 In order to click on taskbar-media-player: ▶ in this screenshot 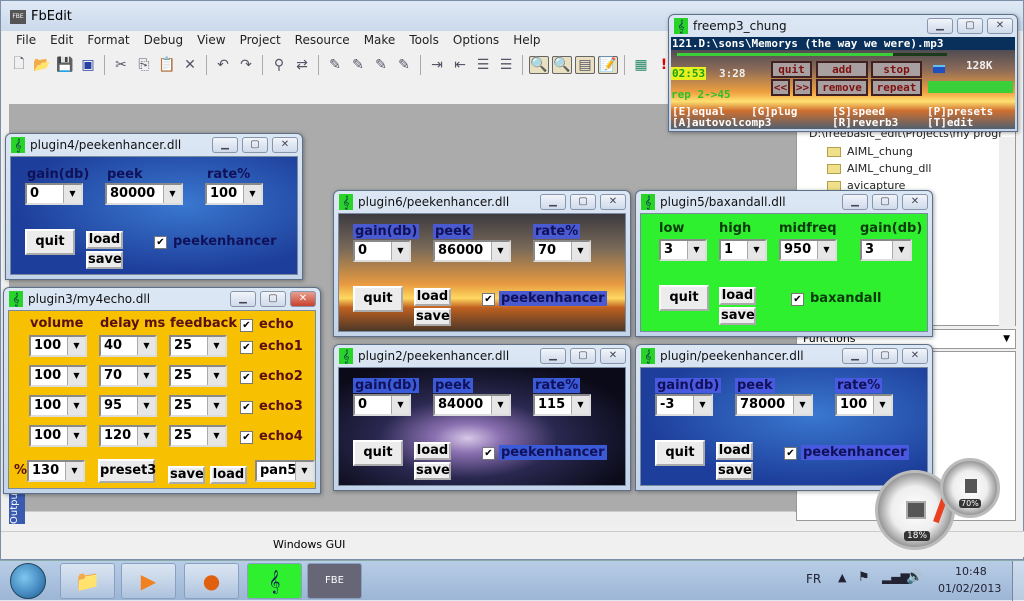, I will do `click(148, 581)`.